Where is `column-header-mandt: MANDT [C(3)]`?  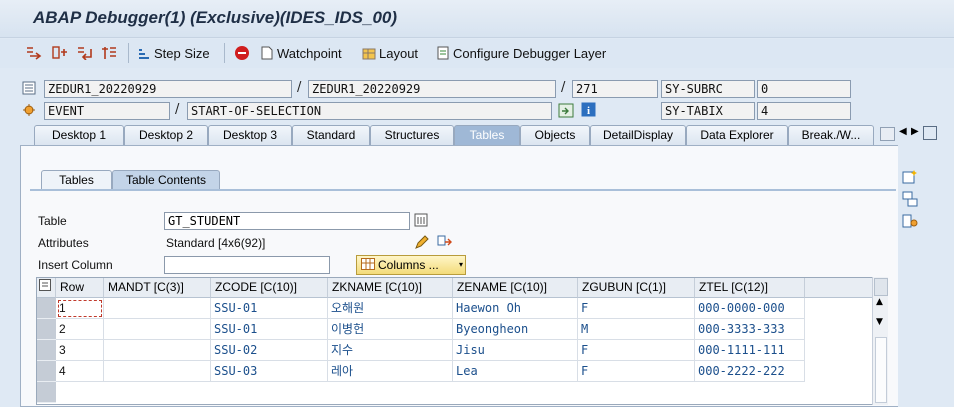 column-header-mandt: MANDT [C(3)] is located at coordinates (157, 288).